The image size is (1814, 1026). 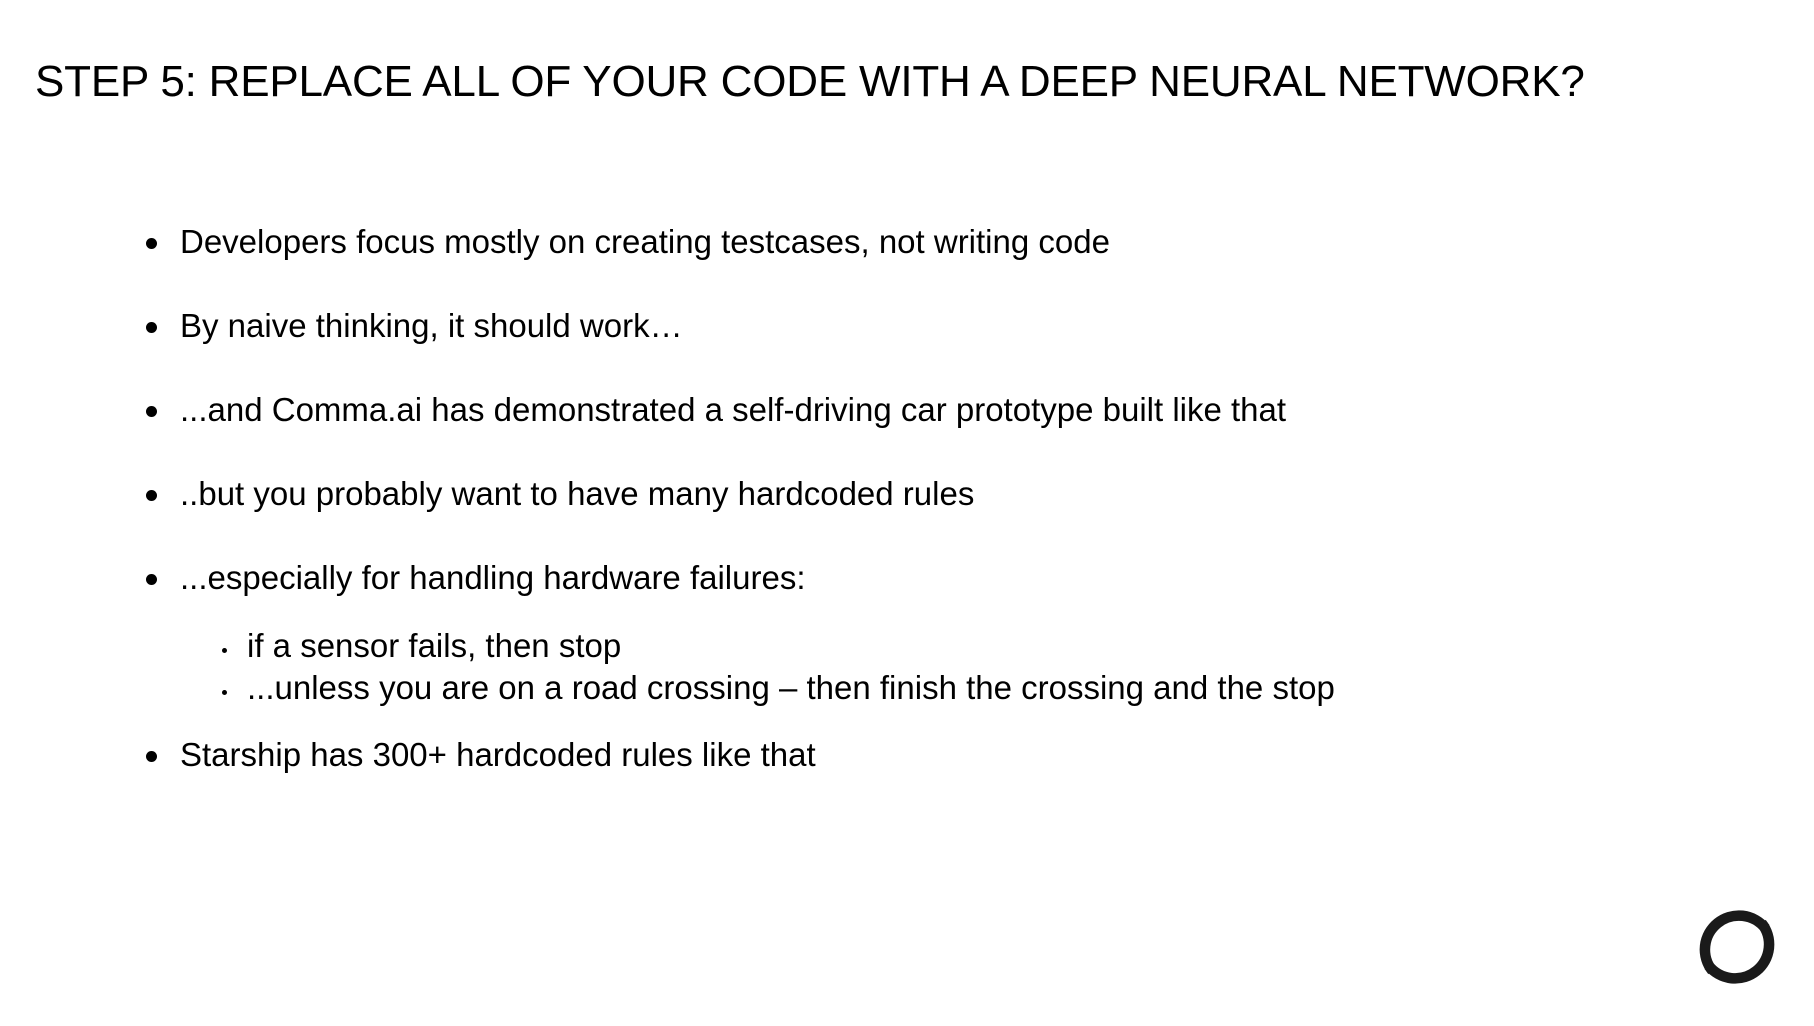 I want to click on sub-bullet-item: if a sensor fails, then stop, so click(x=772, y=646).